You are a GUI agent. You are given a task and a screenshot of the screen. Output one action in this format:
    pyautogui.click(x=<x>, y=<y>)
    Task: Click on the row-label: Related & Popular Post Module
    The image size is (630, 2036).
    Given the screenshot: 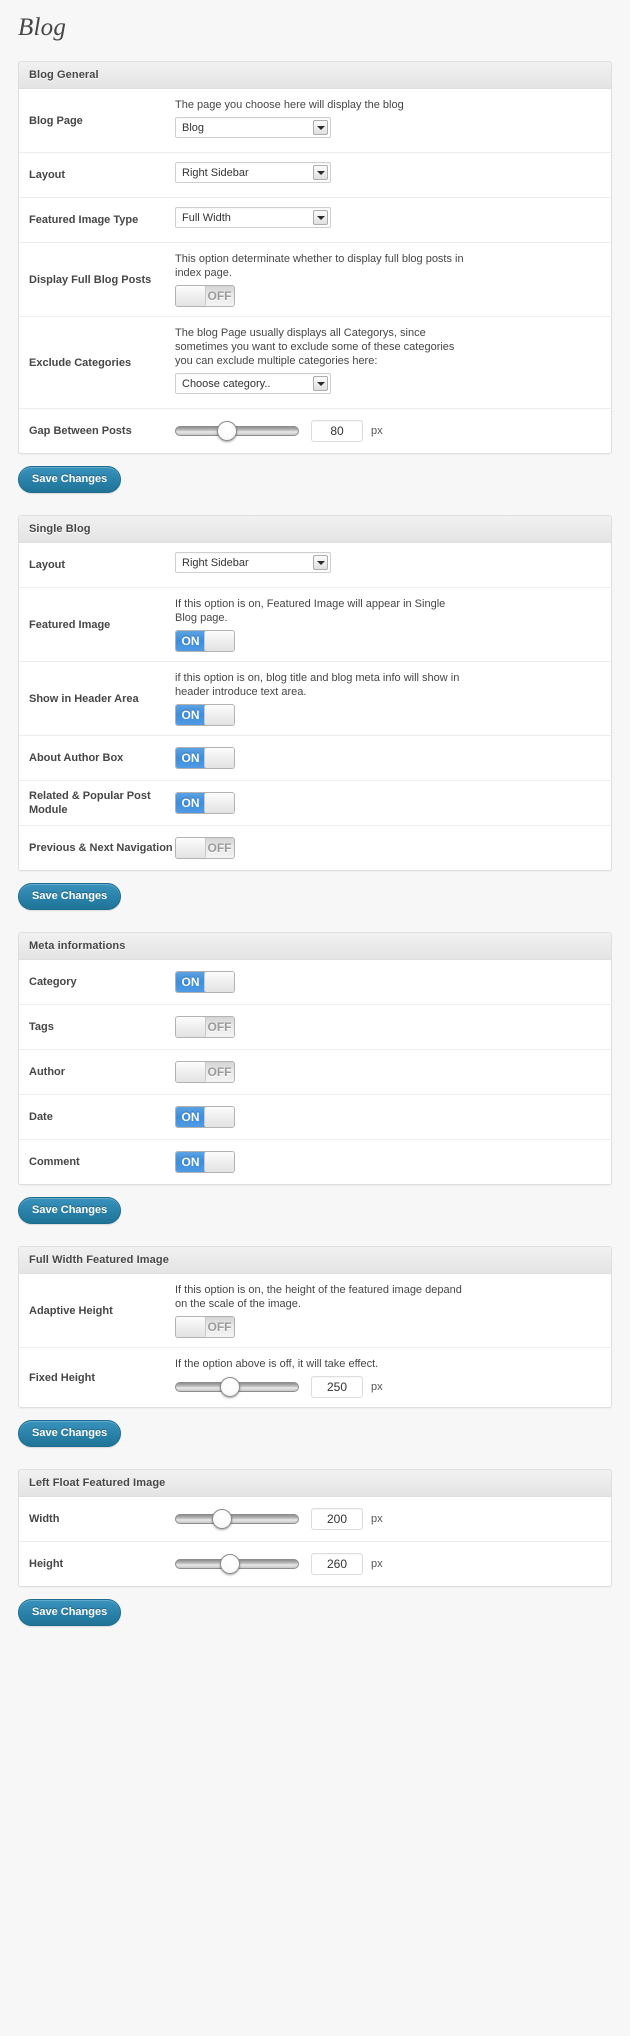 What is the action you would take?
    pyautogui.click(x=90, y=803)
    